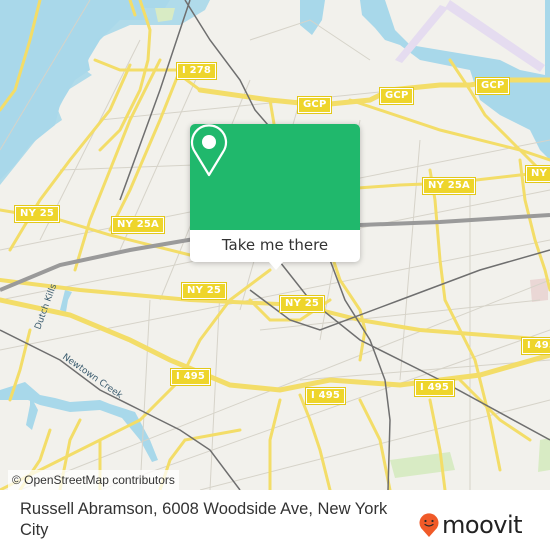 This screenshot has width=550, height=550. Describe the element at coordinates (482, 525) in the screenshot. I see `moovit-wordmark: moovit` at that location.